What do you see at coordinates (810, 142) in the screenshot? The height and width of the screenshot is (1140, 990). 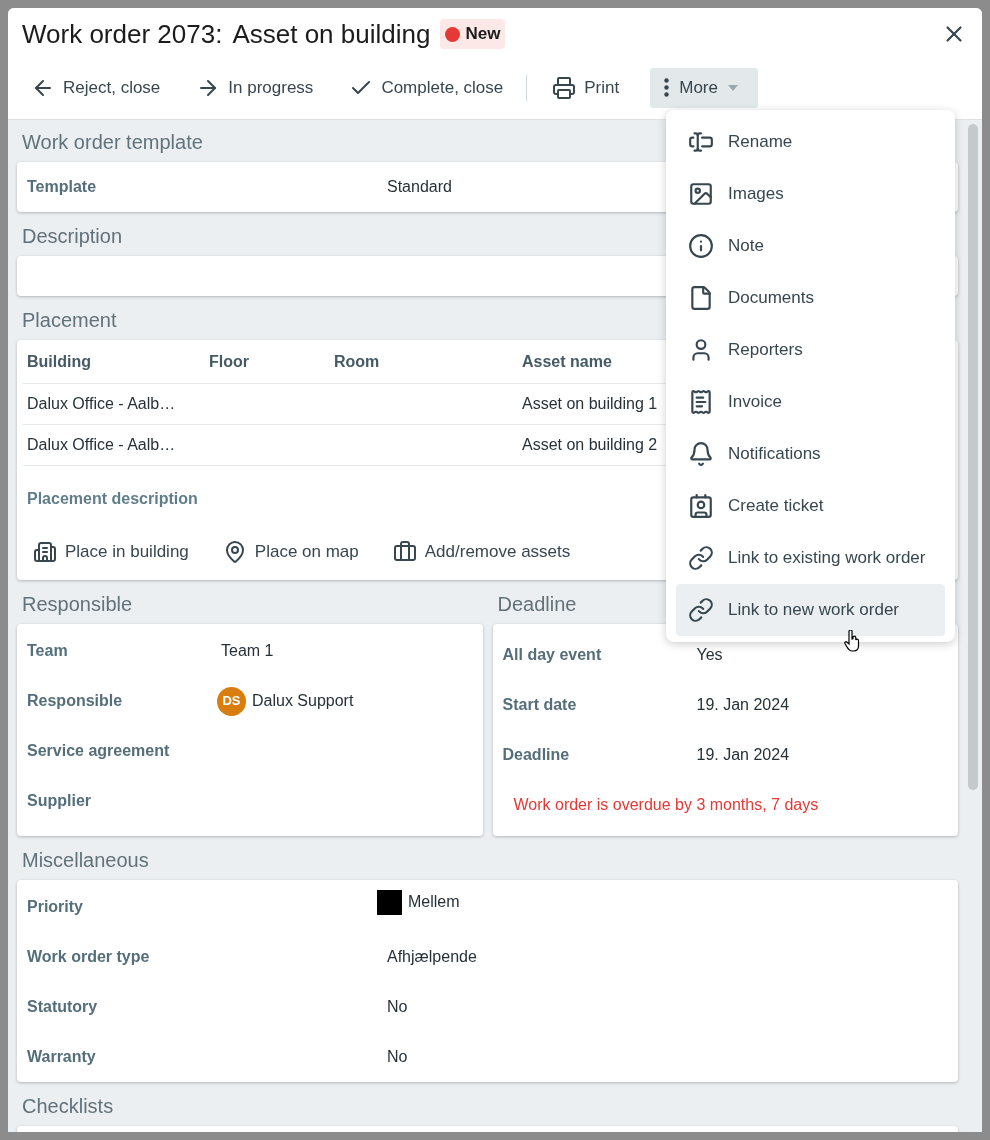 I see `menu-item: Rename` at bounding box center [810, 142].